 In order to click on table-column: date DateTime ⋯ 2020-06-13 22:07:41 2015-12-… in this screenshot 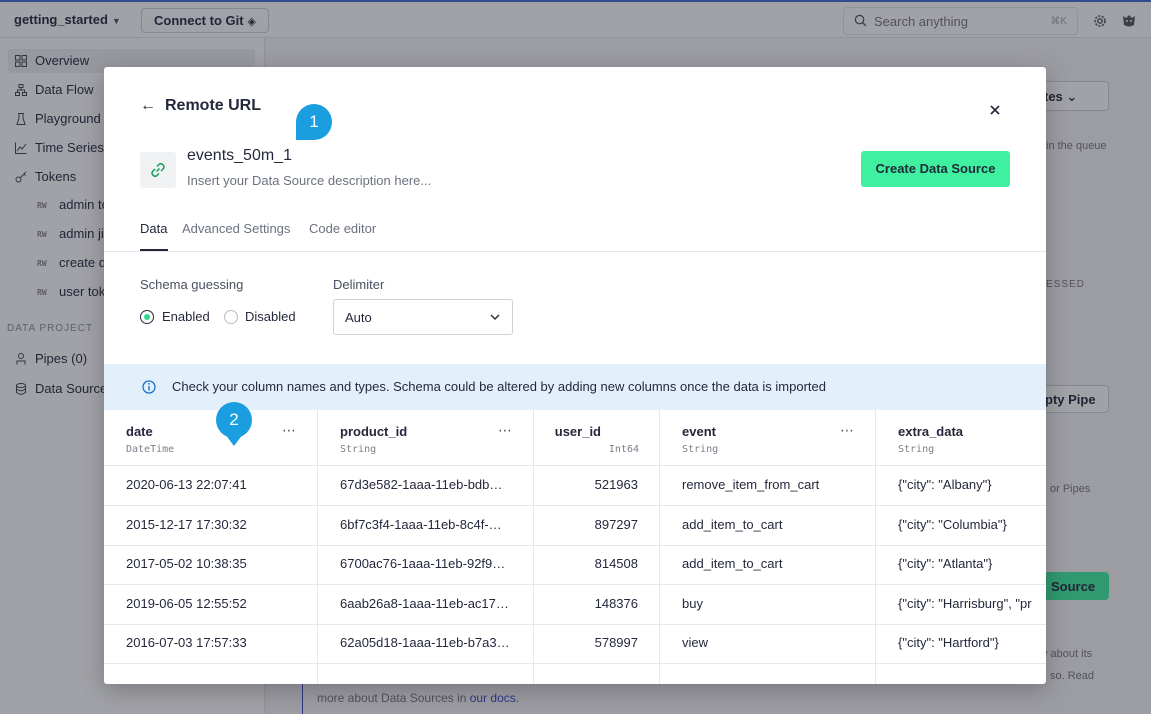, I will do `click(211, 547)`.